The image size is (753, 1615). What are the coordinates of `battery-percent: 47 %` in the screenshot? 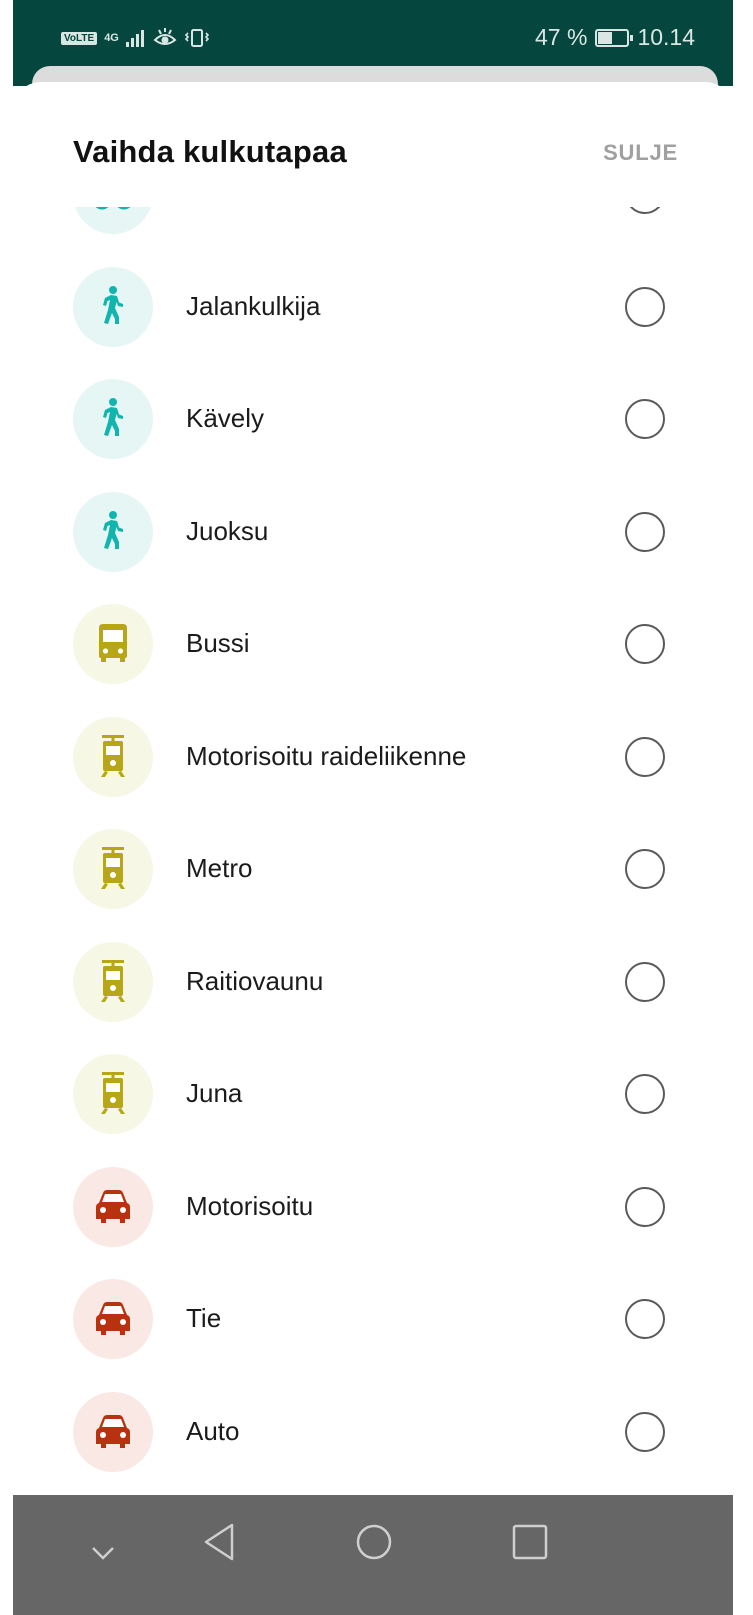 It's located at (561, 37).